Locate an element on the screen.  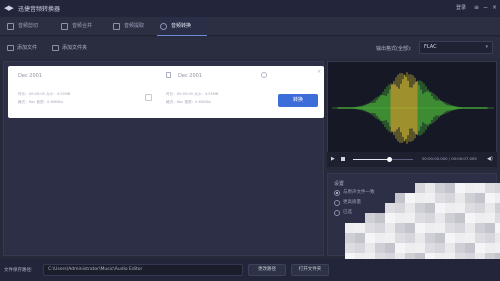
tab-audio-extract: 音频提取 is located at coordinates (135, 26).